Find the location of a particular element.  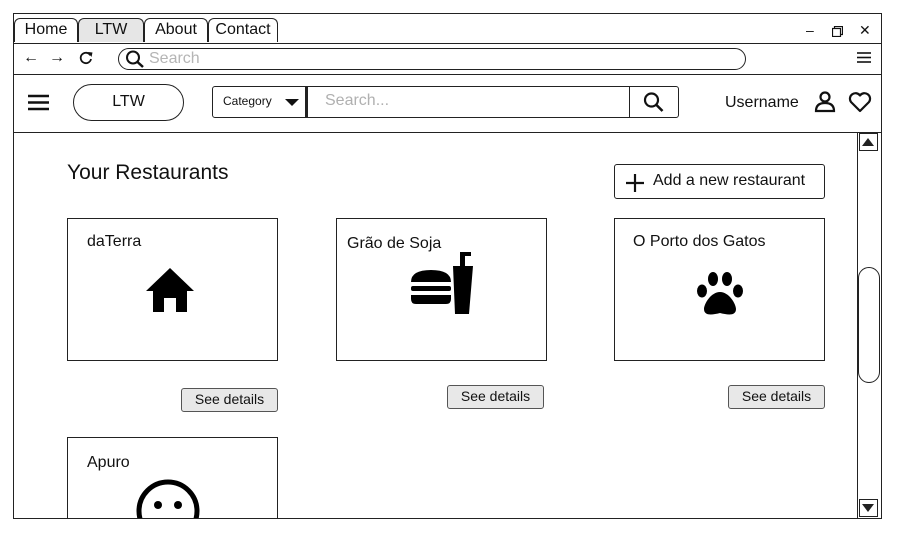

vertical-scrollbar is located at coordinates (869, 325).